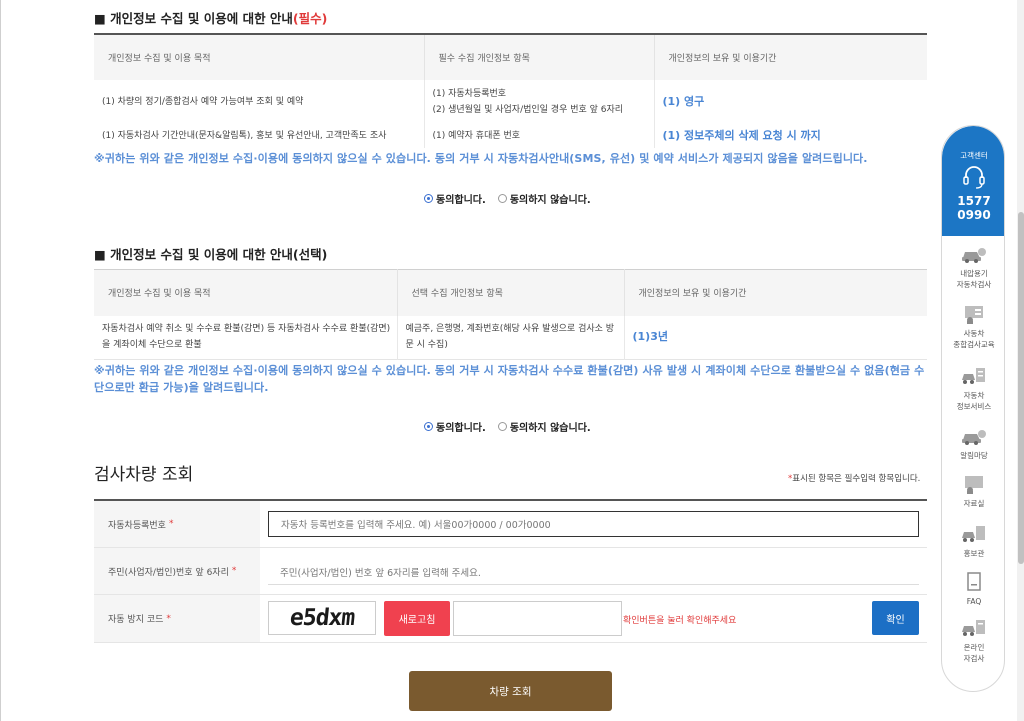 The height and width of the screenshot is (721, 1024). What do you see at coordinates (741, 135) in the screenshot?
I see `section1-row2-period: (1) 정보주체의 삭제 요청 시 까지` at bounding box center [741, 135].